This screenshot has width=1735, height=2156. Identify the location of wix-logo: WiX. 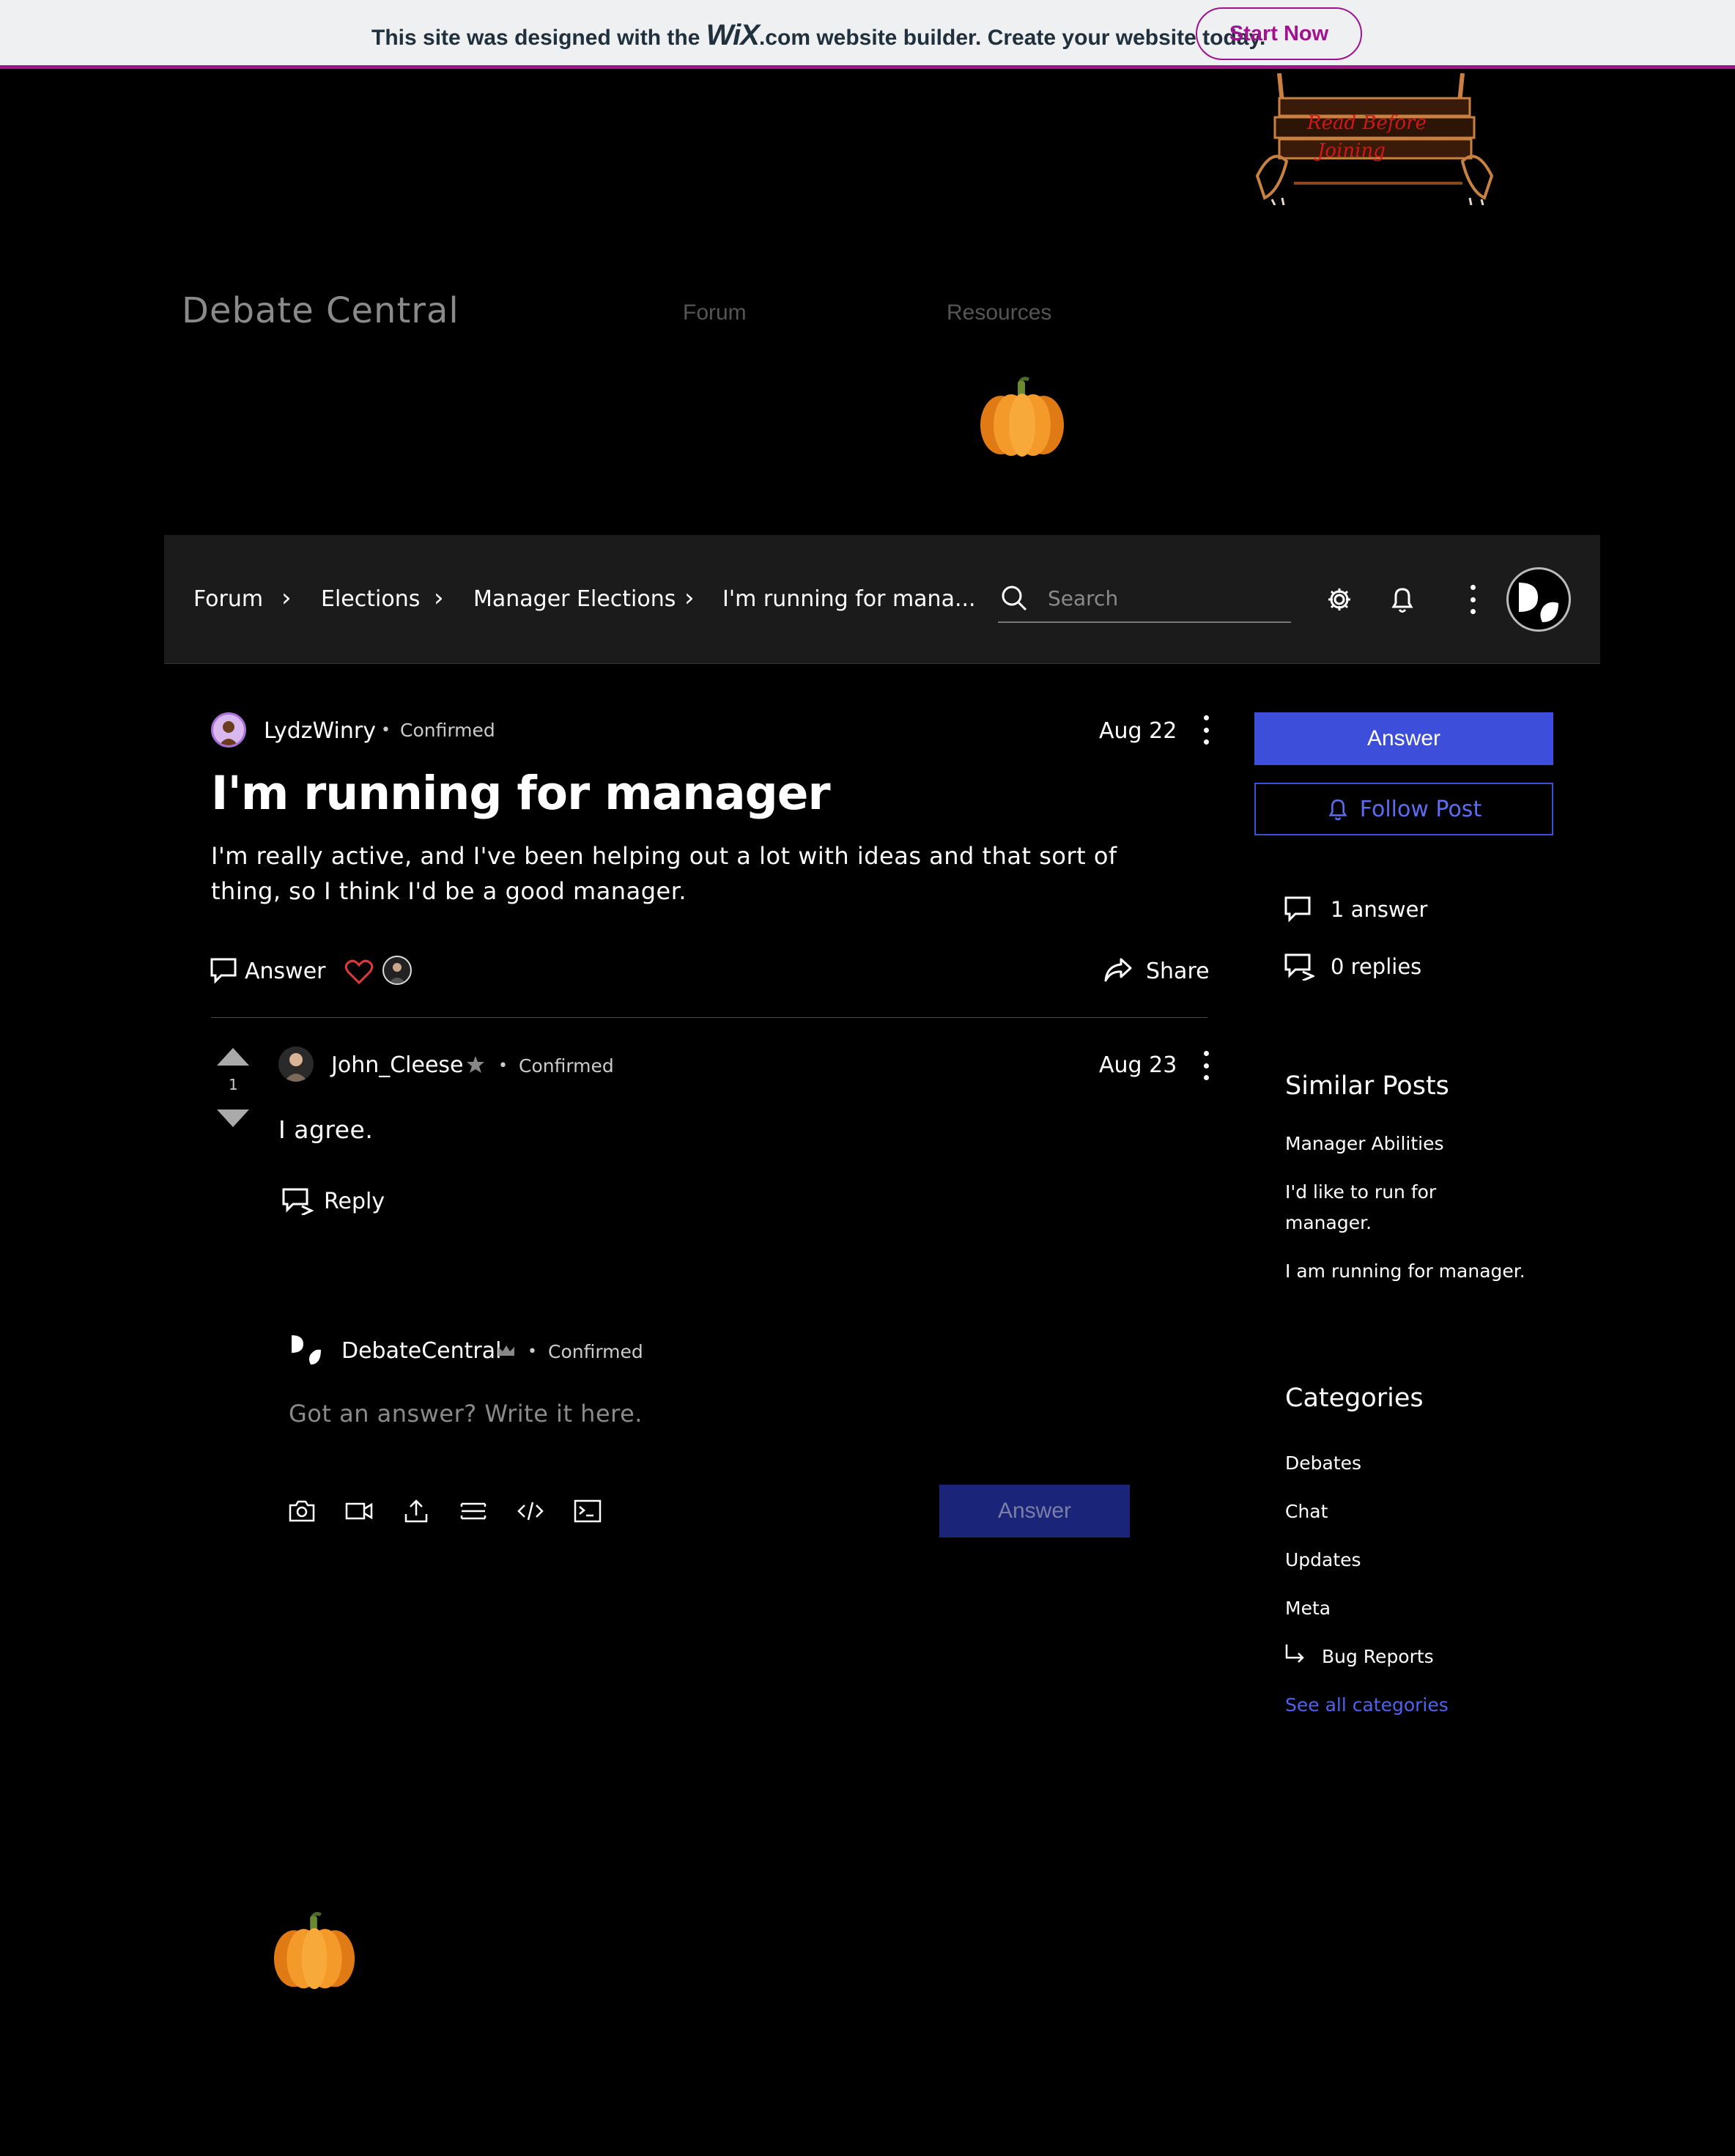
(733, 35).